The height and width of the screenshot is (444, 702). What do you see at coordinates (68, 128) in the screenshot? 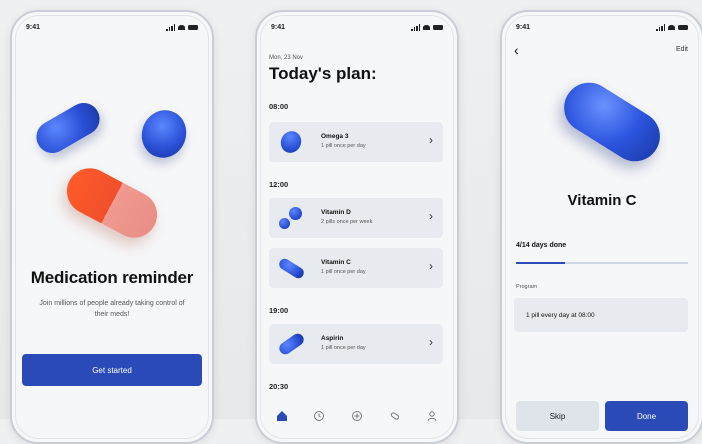
I see `blue-capsule-illustration` at bounding box center [68, 128].